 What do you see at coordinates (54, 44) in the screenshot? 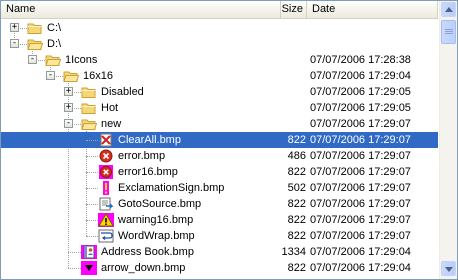
I see `row-label: D:\` at bounding box center [54, 44].